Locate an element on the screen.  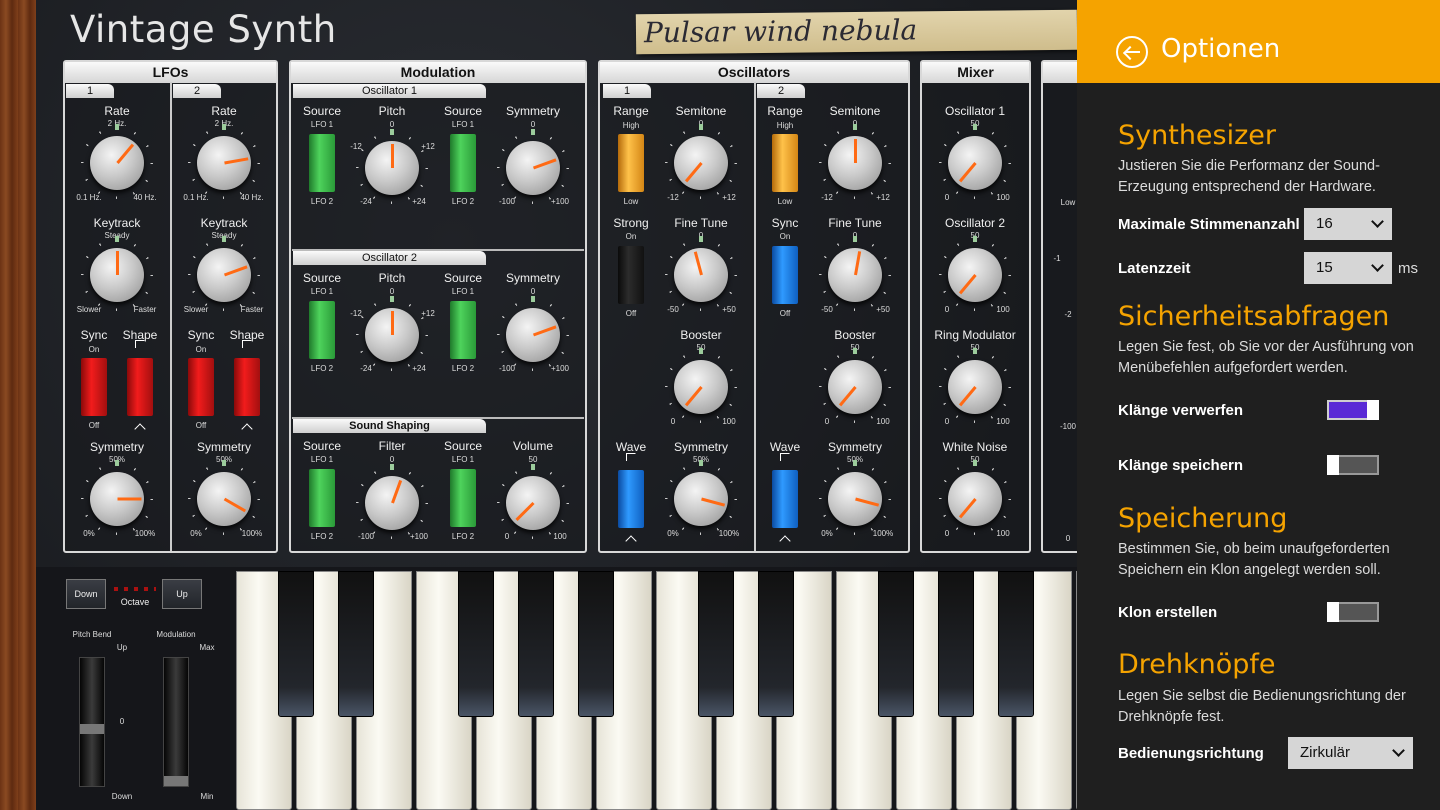
lfo2-shape-switch is located at coordinates (247, 387).